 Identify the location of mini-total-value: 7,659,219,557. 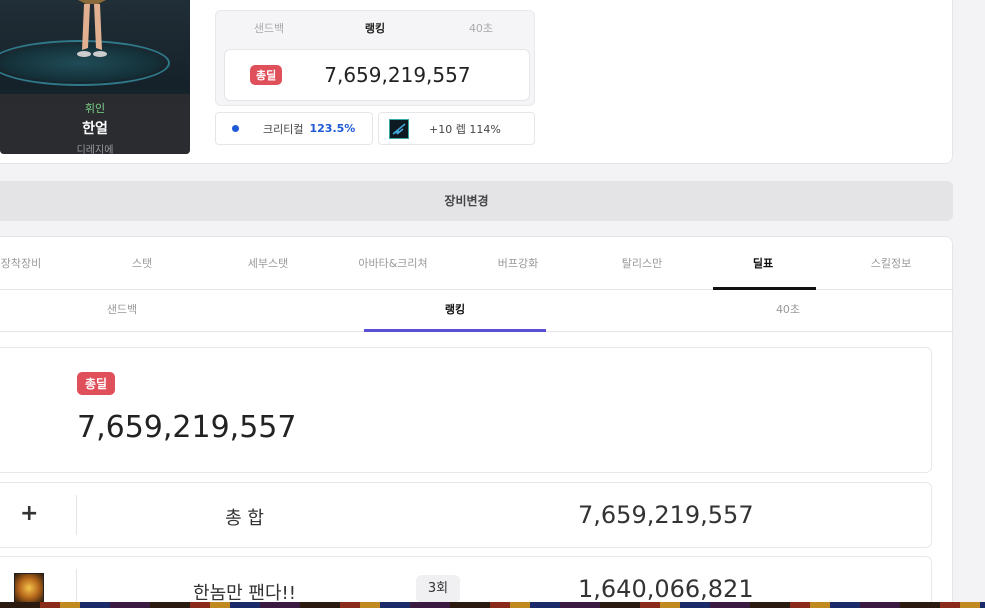
(397, 75).